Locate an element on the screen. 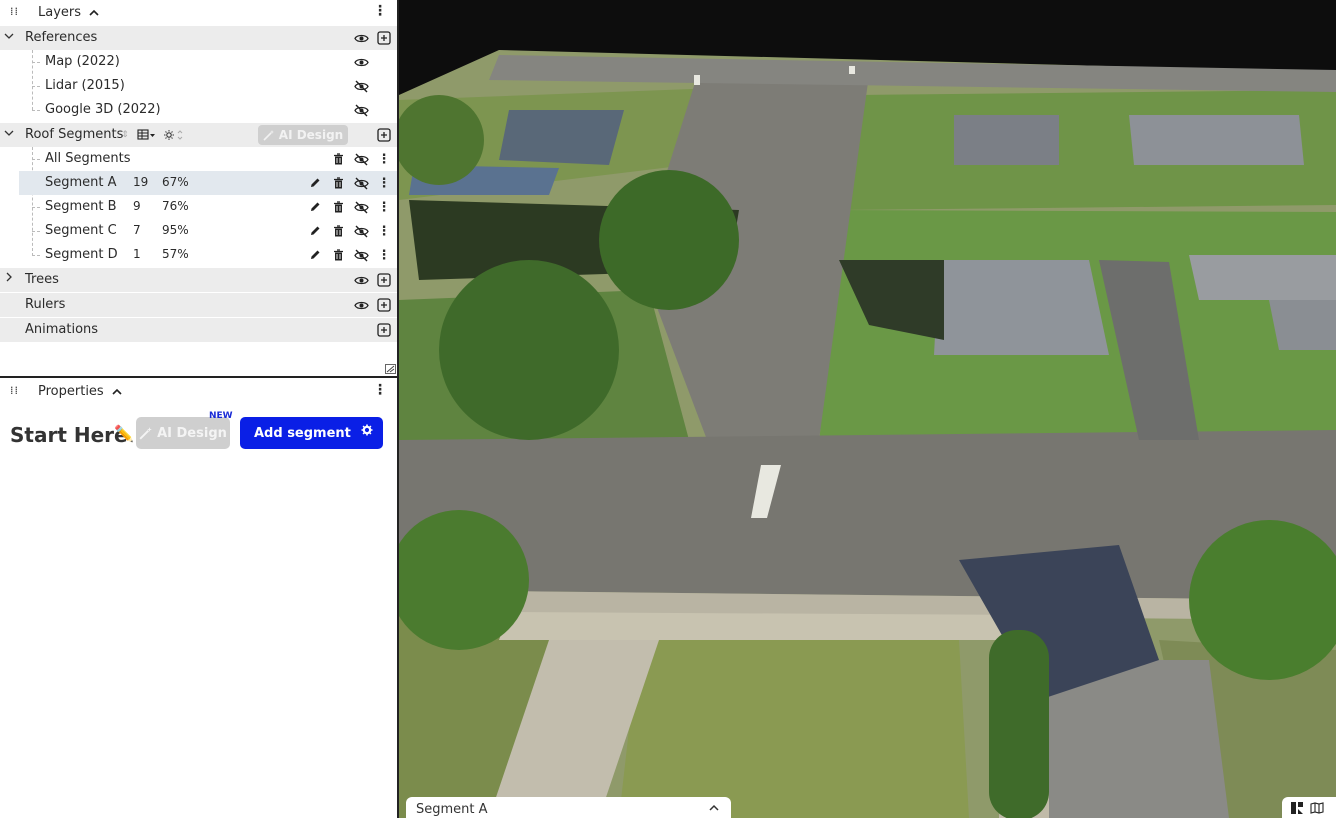 This screenshot has width=1336, height=818. segment-count: 1 is located at coordinates (137, 254).